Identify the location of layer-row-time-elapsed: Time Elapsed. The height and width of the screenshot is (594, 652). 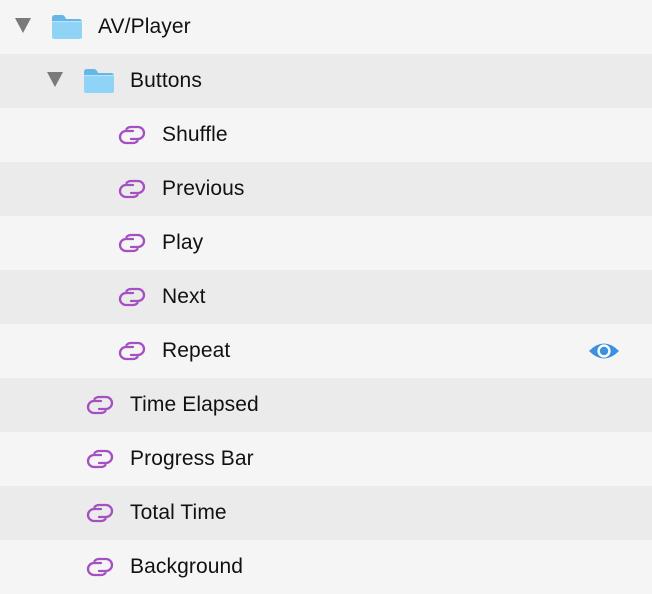
(326, 405).